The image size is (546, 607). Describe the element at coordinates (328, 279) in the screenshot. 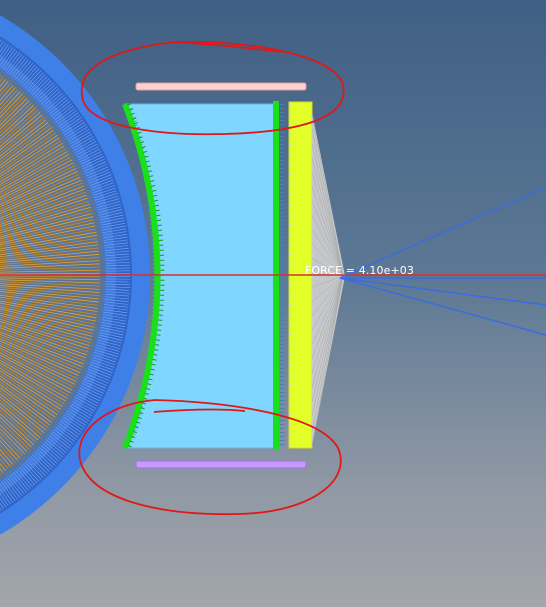

I see `load-fan-icon` at that location.